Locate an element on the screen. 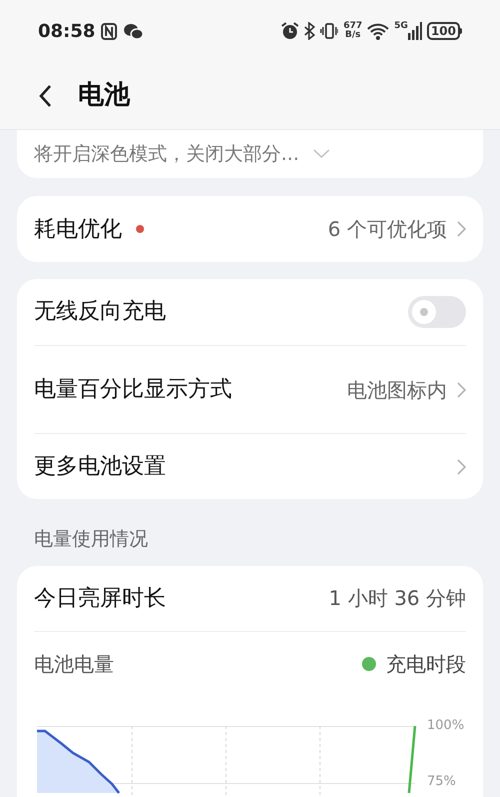 The width and height of the screenshot is (500, 797). settings-row: 更多电池设置 is located at coordinates (250, 466).